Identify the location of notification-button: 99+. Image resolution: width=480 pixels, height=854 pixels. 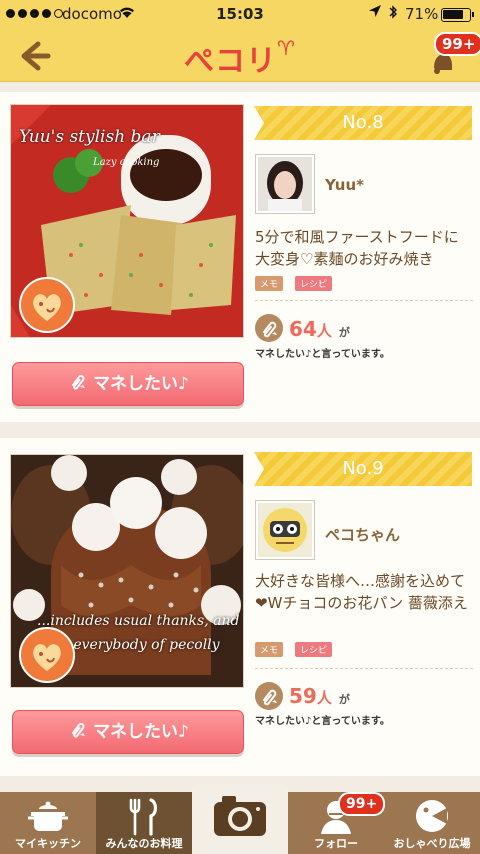
(453, 55).